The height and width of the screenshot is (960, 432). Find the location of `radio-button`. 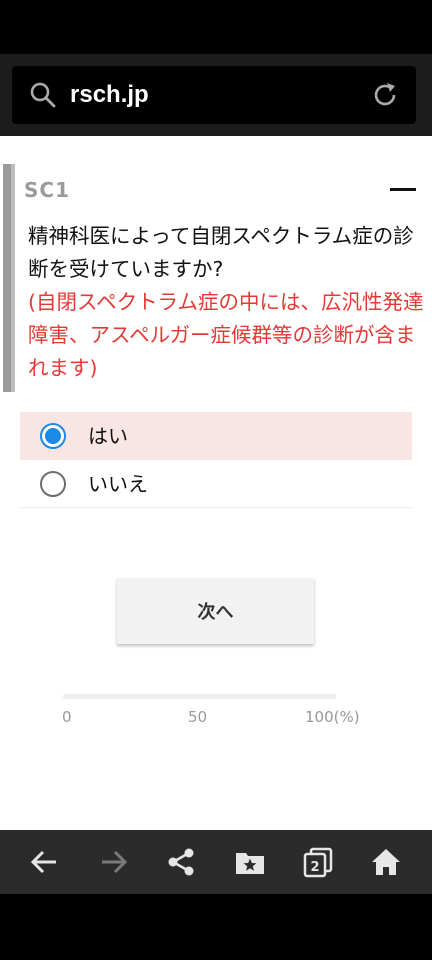

radio-button is located at coordinates (53, 484).